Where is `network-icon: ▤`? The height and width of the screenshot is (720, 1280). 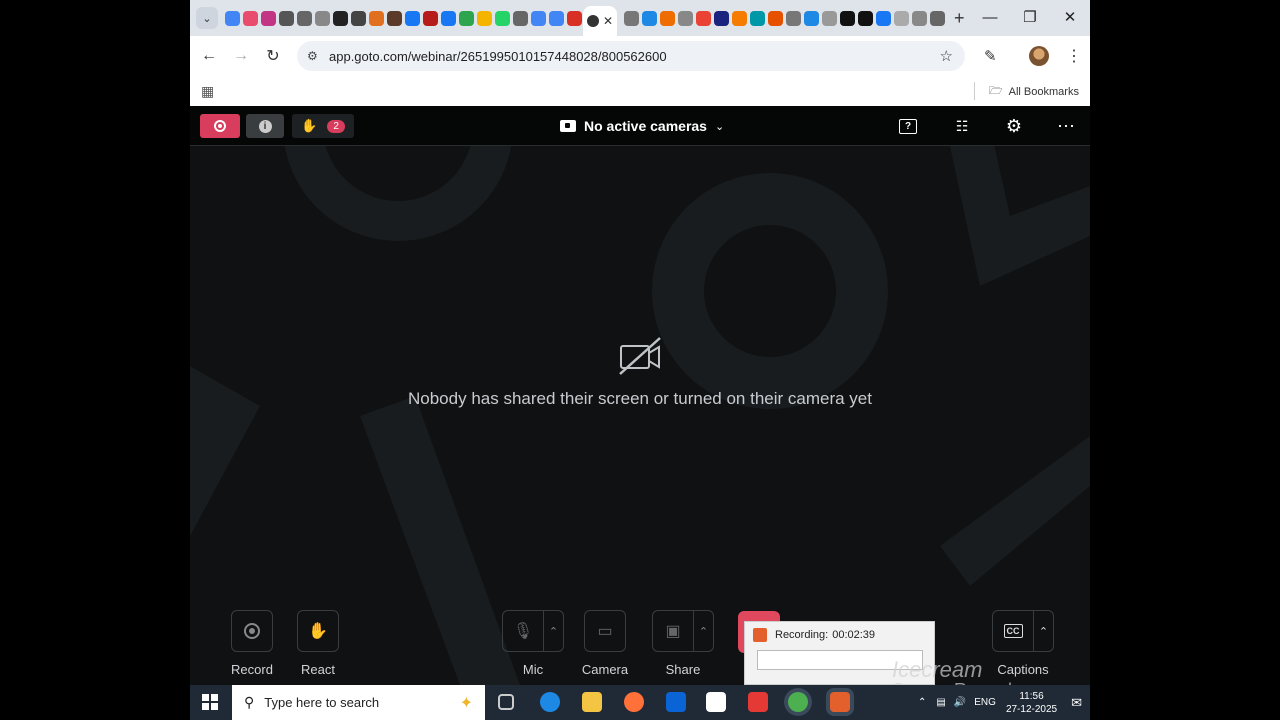
network-icon: ▤ is located at coordinates (940, 702).